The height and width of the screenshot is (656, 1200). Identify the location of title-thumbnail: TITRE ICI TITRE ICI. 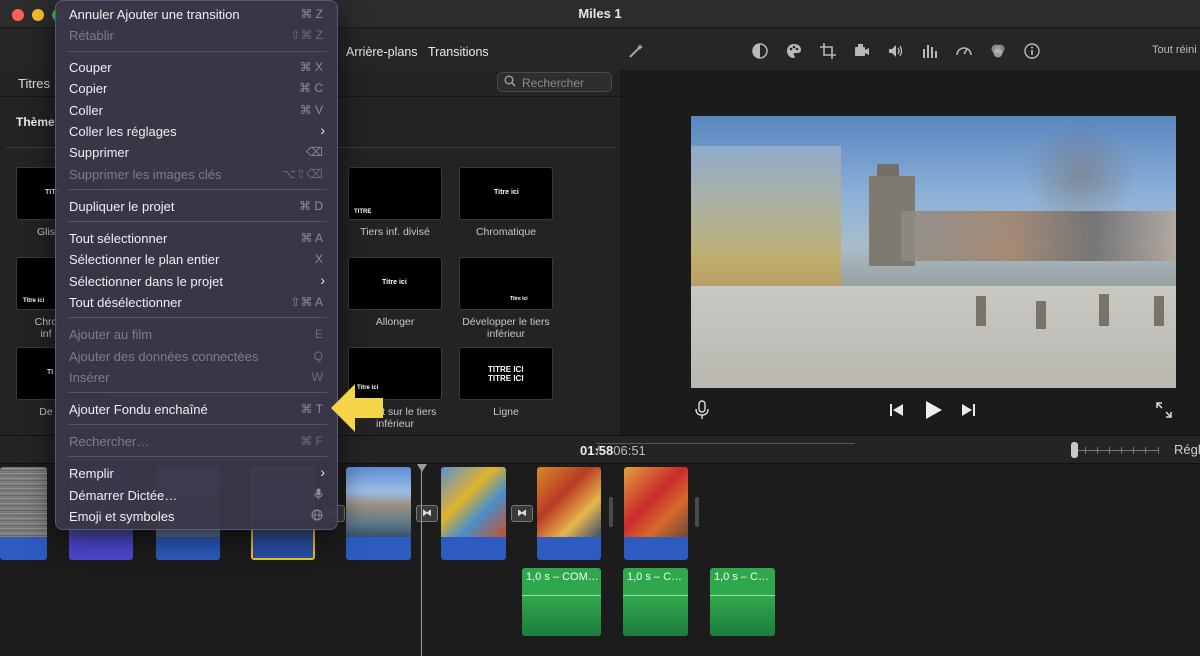
(506, 373).